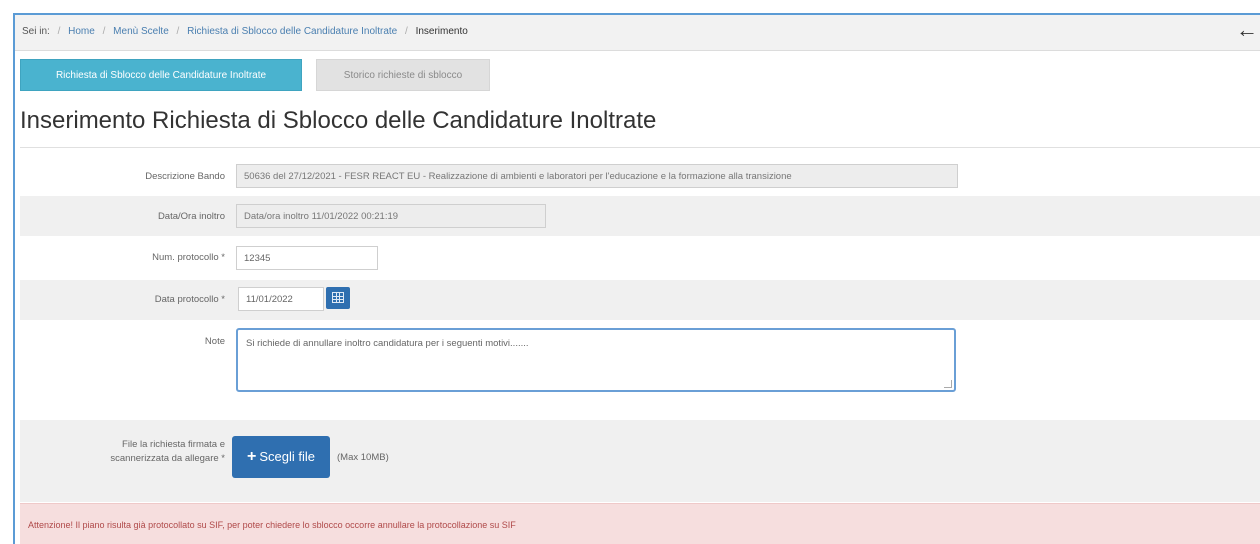  I want to click on note-label: Note, so click(214, 341).